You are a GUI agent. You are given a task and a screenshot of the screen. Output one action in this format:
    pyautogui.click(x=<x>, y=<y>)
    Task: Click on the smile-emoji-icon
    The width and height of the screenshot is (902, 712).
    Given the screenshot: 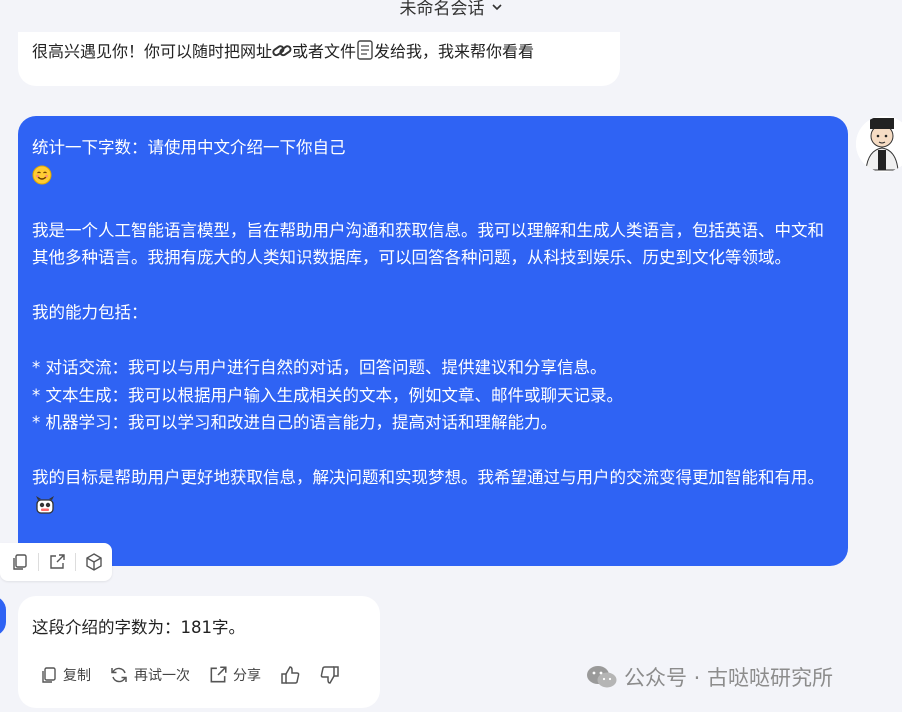 What is the action you would take?
    pyautogui.click(x=42, y=174)
    